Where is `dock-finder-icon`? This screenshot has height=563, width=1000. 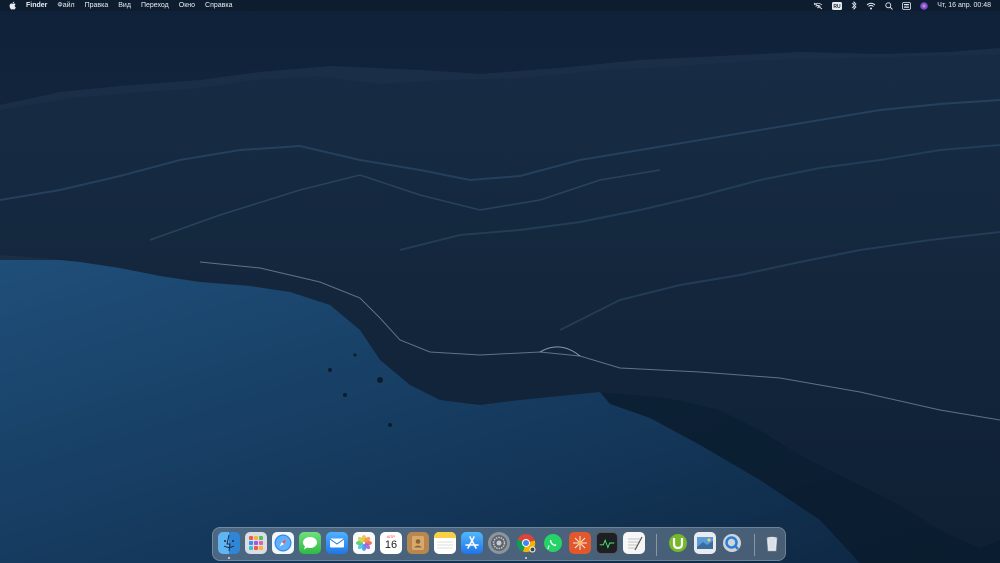 dock-finder-icon is located at coordinates (229, 543).